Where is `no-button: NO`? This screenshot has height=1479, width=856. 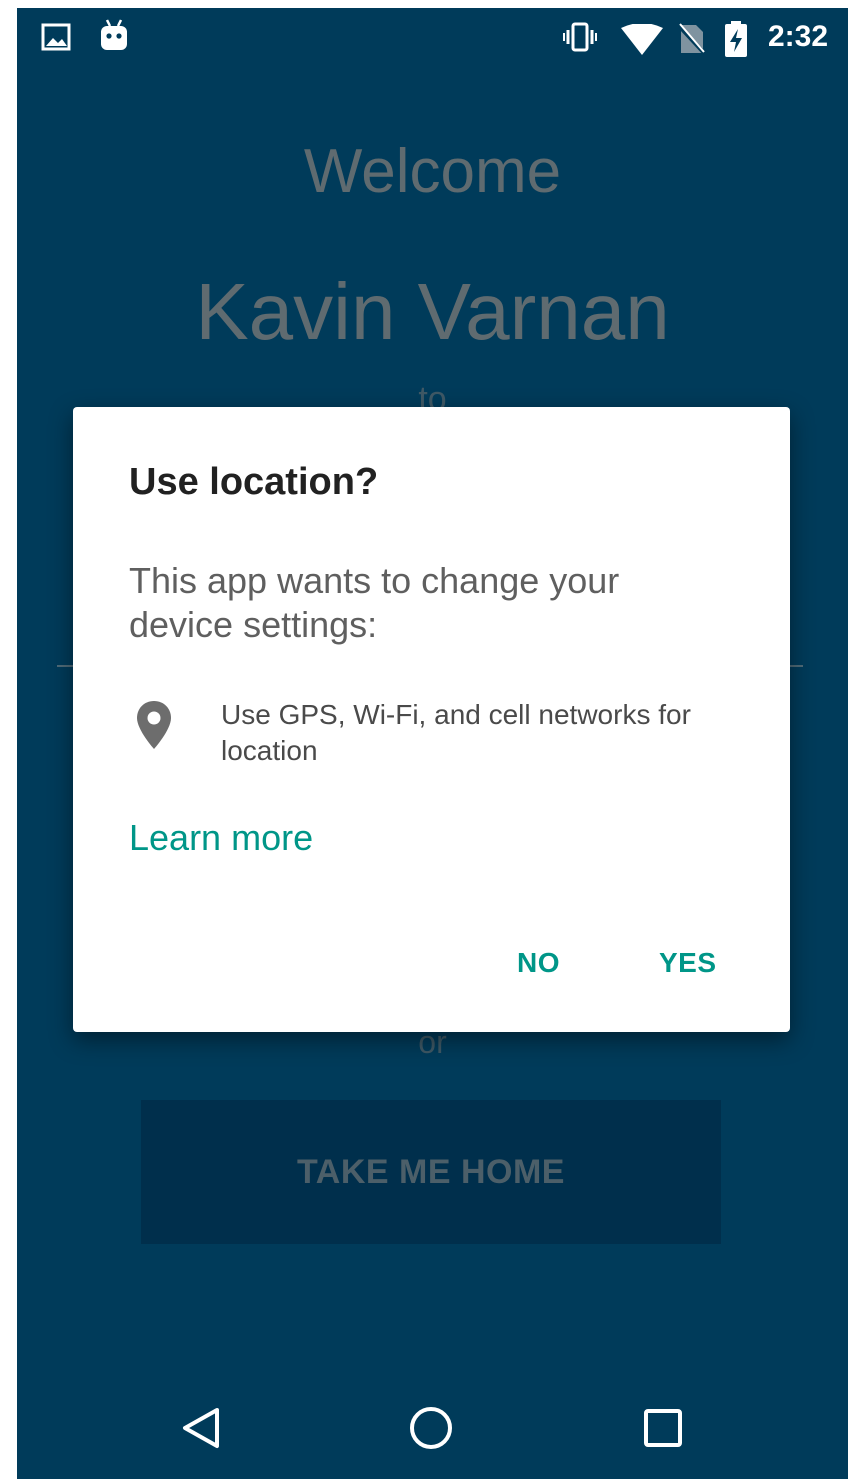 no-button: NO is located at coordinates (538, 963).